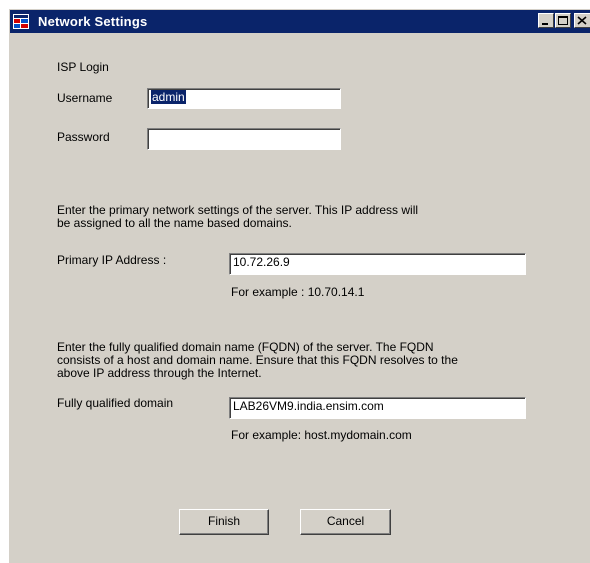  I want to click on finish-button: Finish, so click(224, 522).